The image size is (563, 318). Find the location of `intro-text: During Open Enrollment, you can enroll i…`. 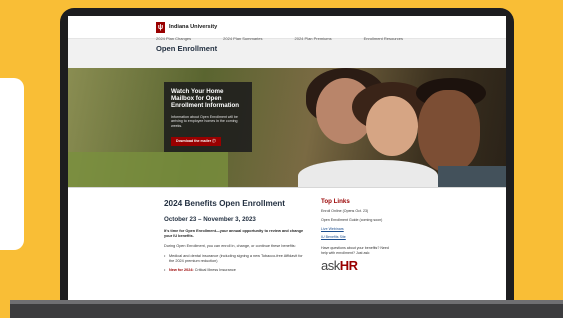

intro-text: During Open Enrollment, you can enroll i… is located at coordinates (230, 246).